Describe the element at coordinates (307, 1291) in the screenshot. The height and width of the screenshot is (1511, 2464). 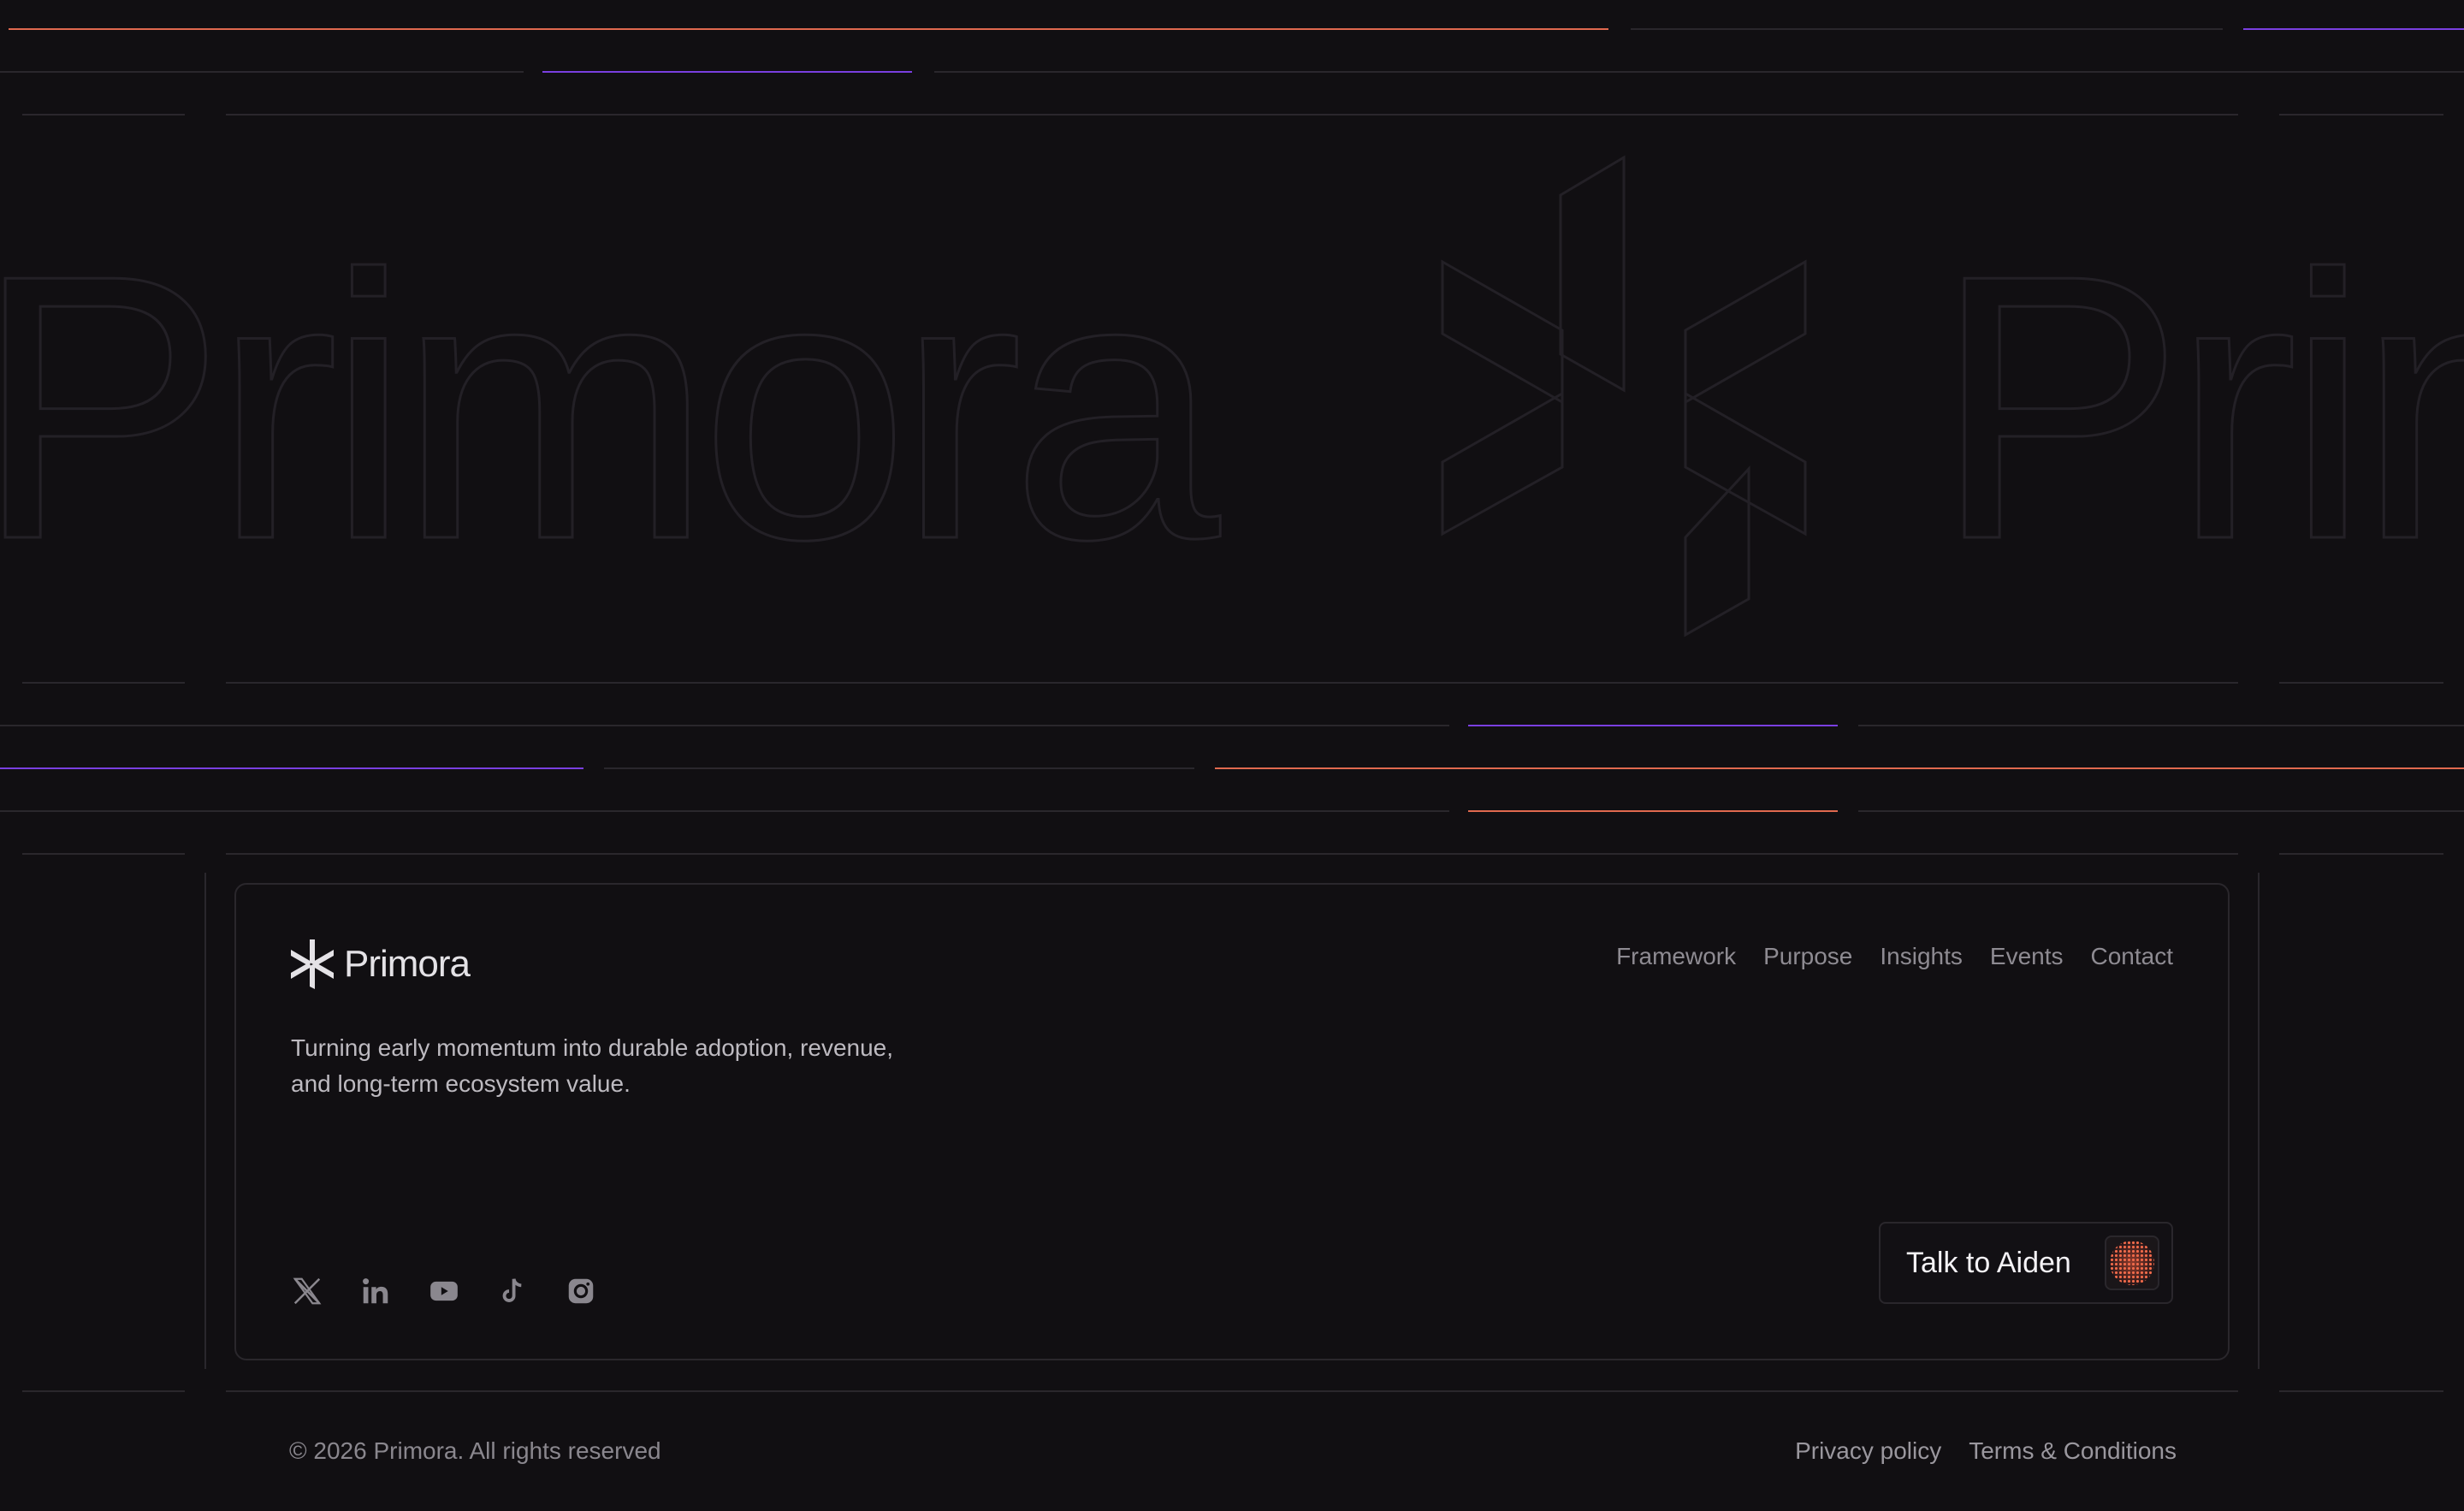
I see `x-icon` at that location.